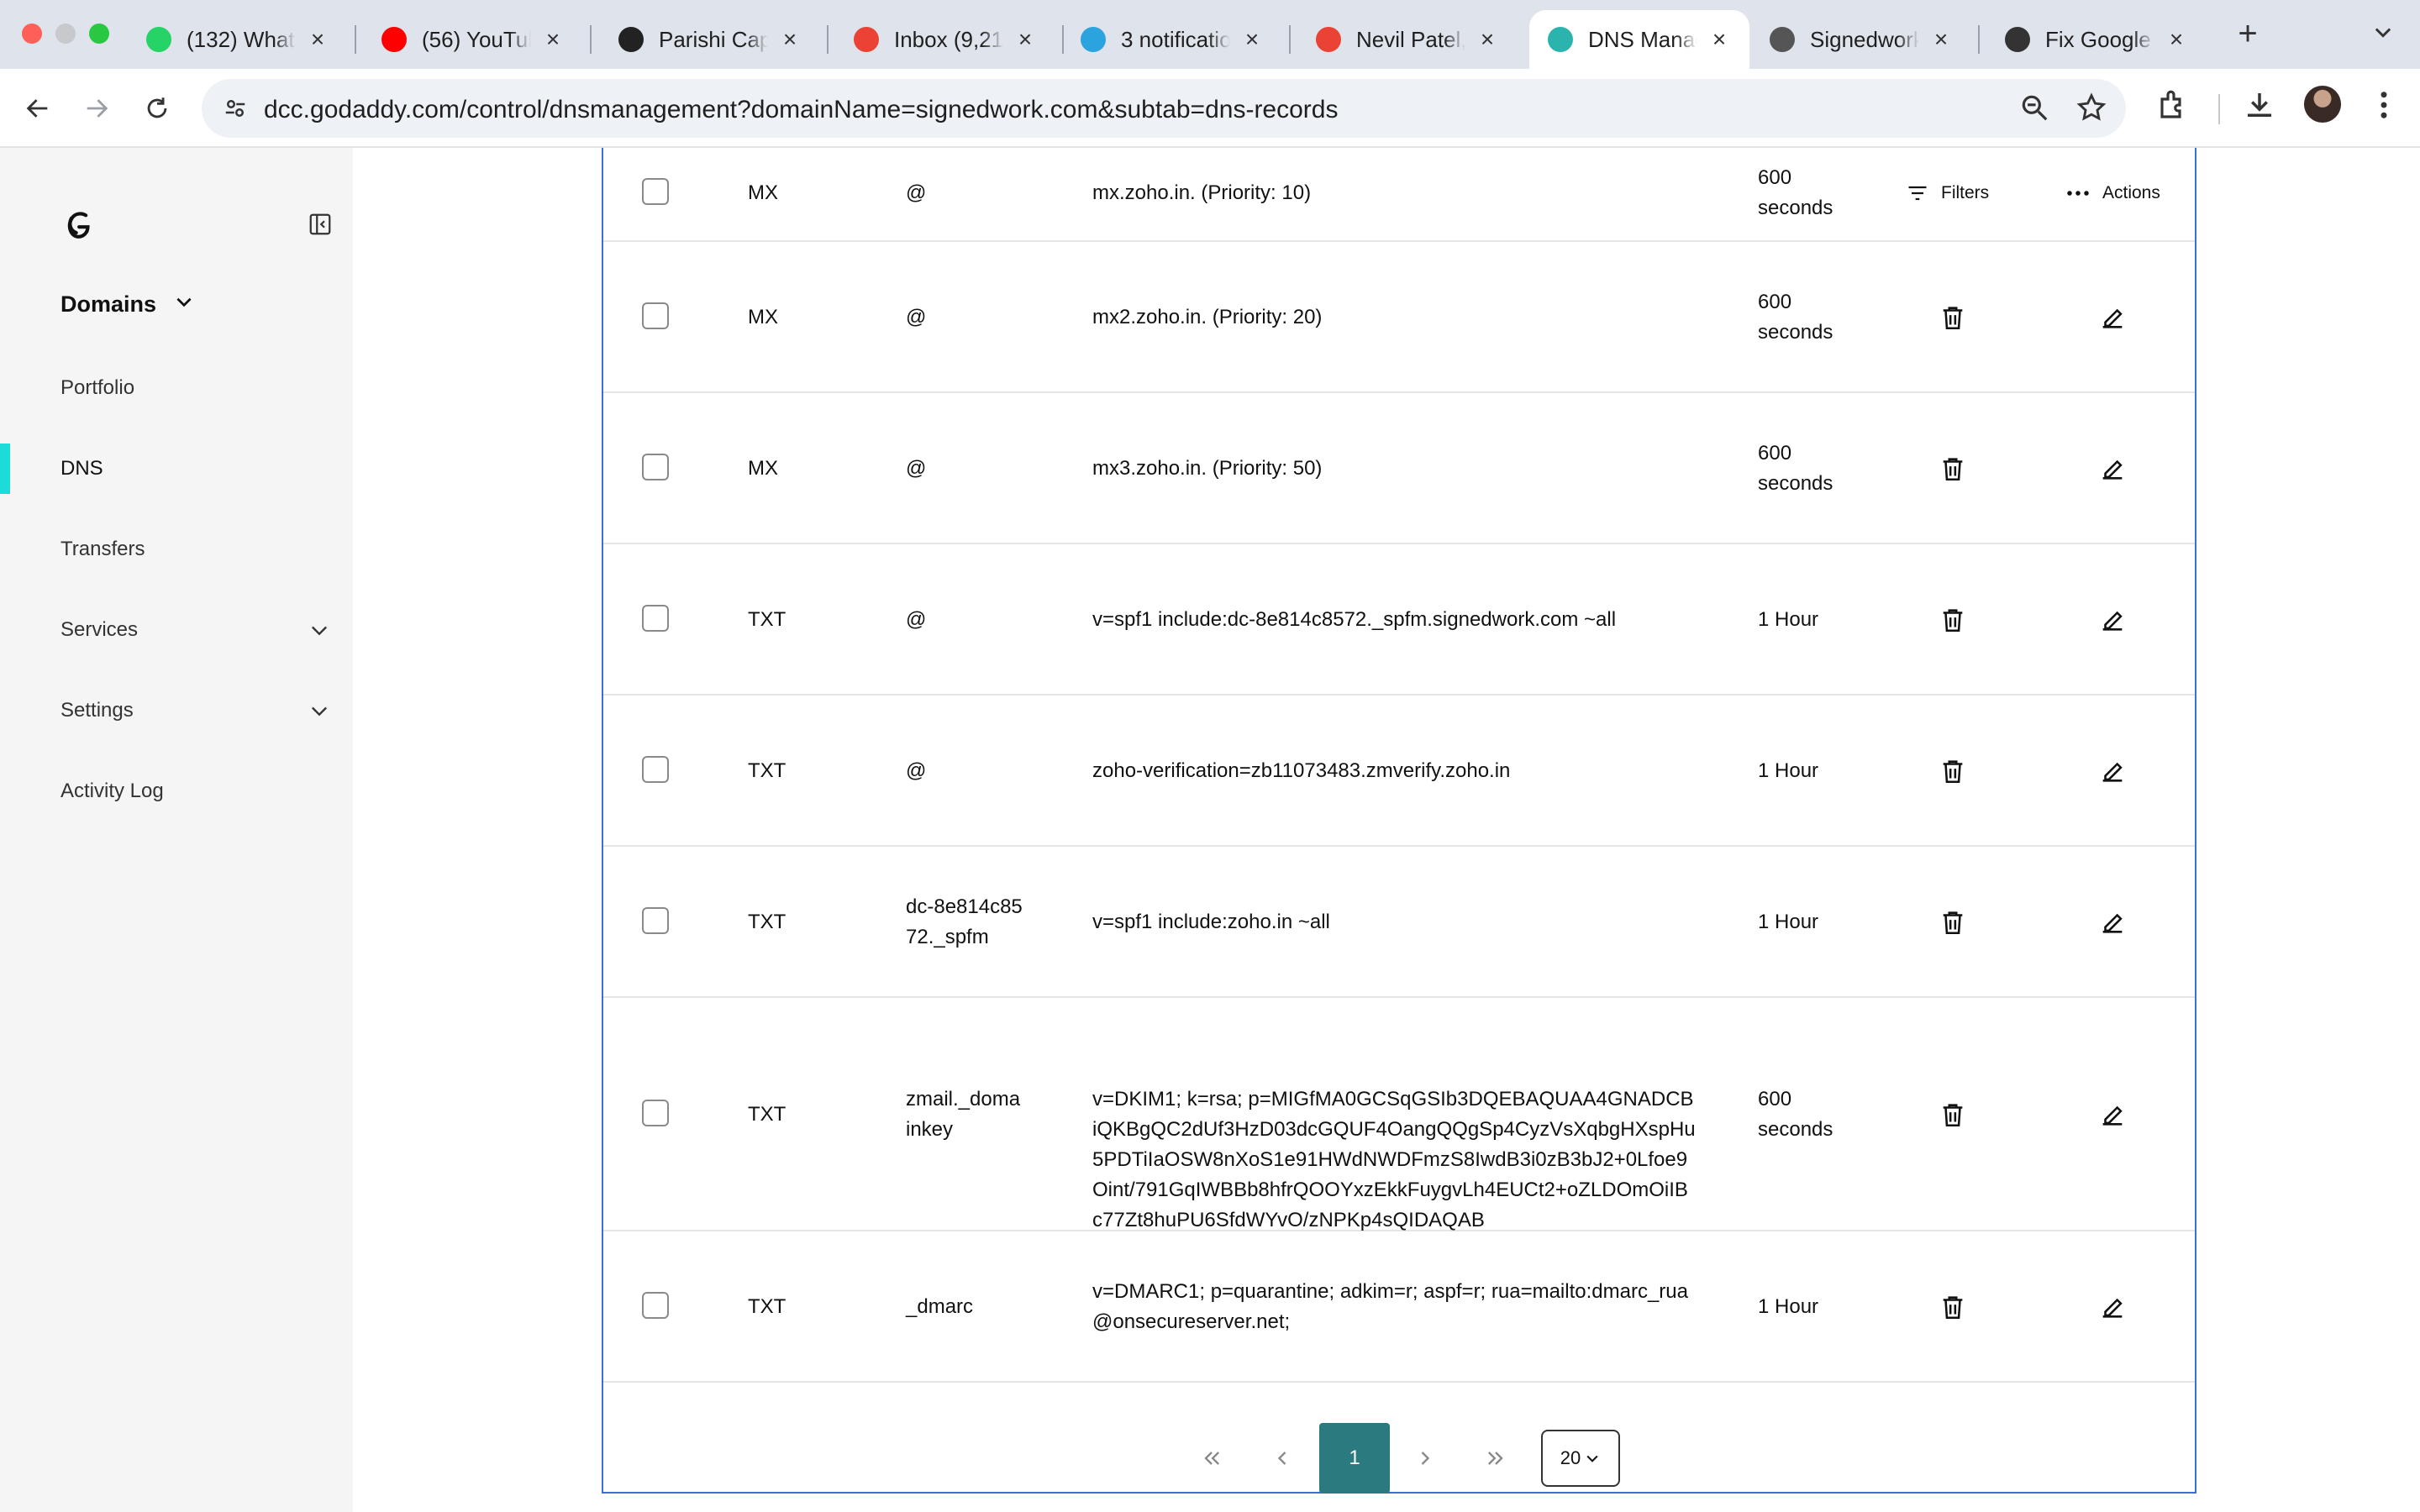 Image resolution: width=2420 pixels, height=1512 pixels. I want to click on minimize-window-button, so click(65, 34).